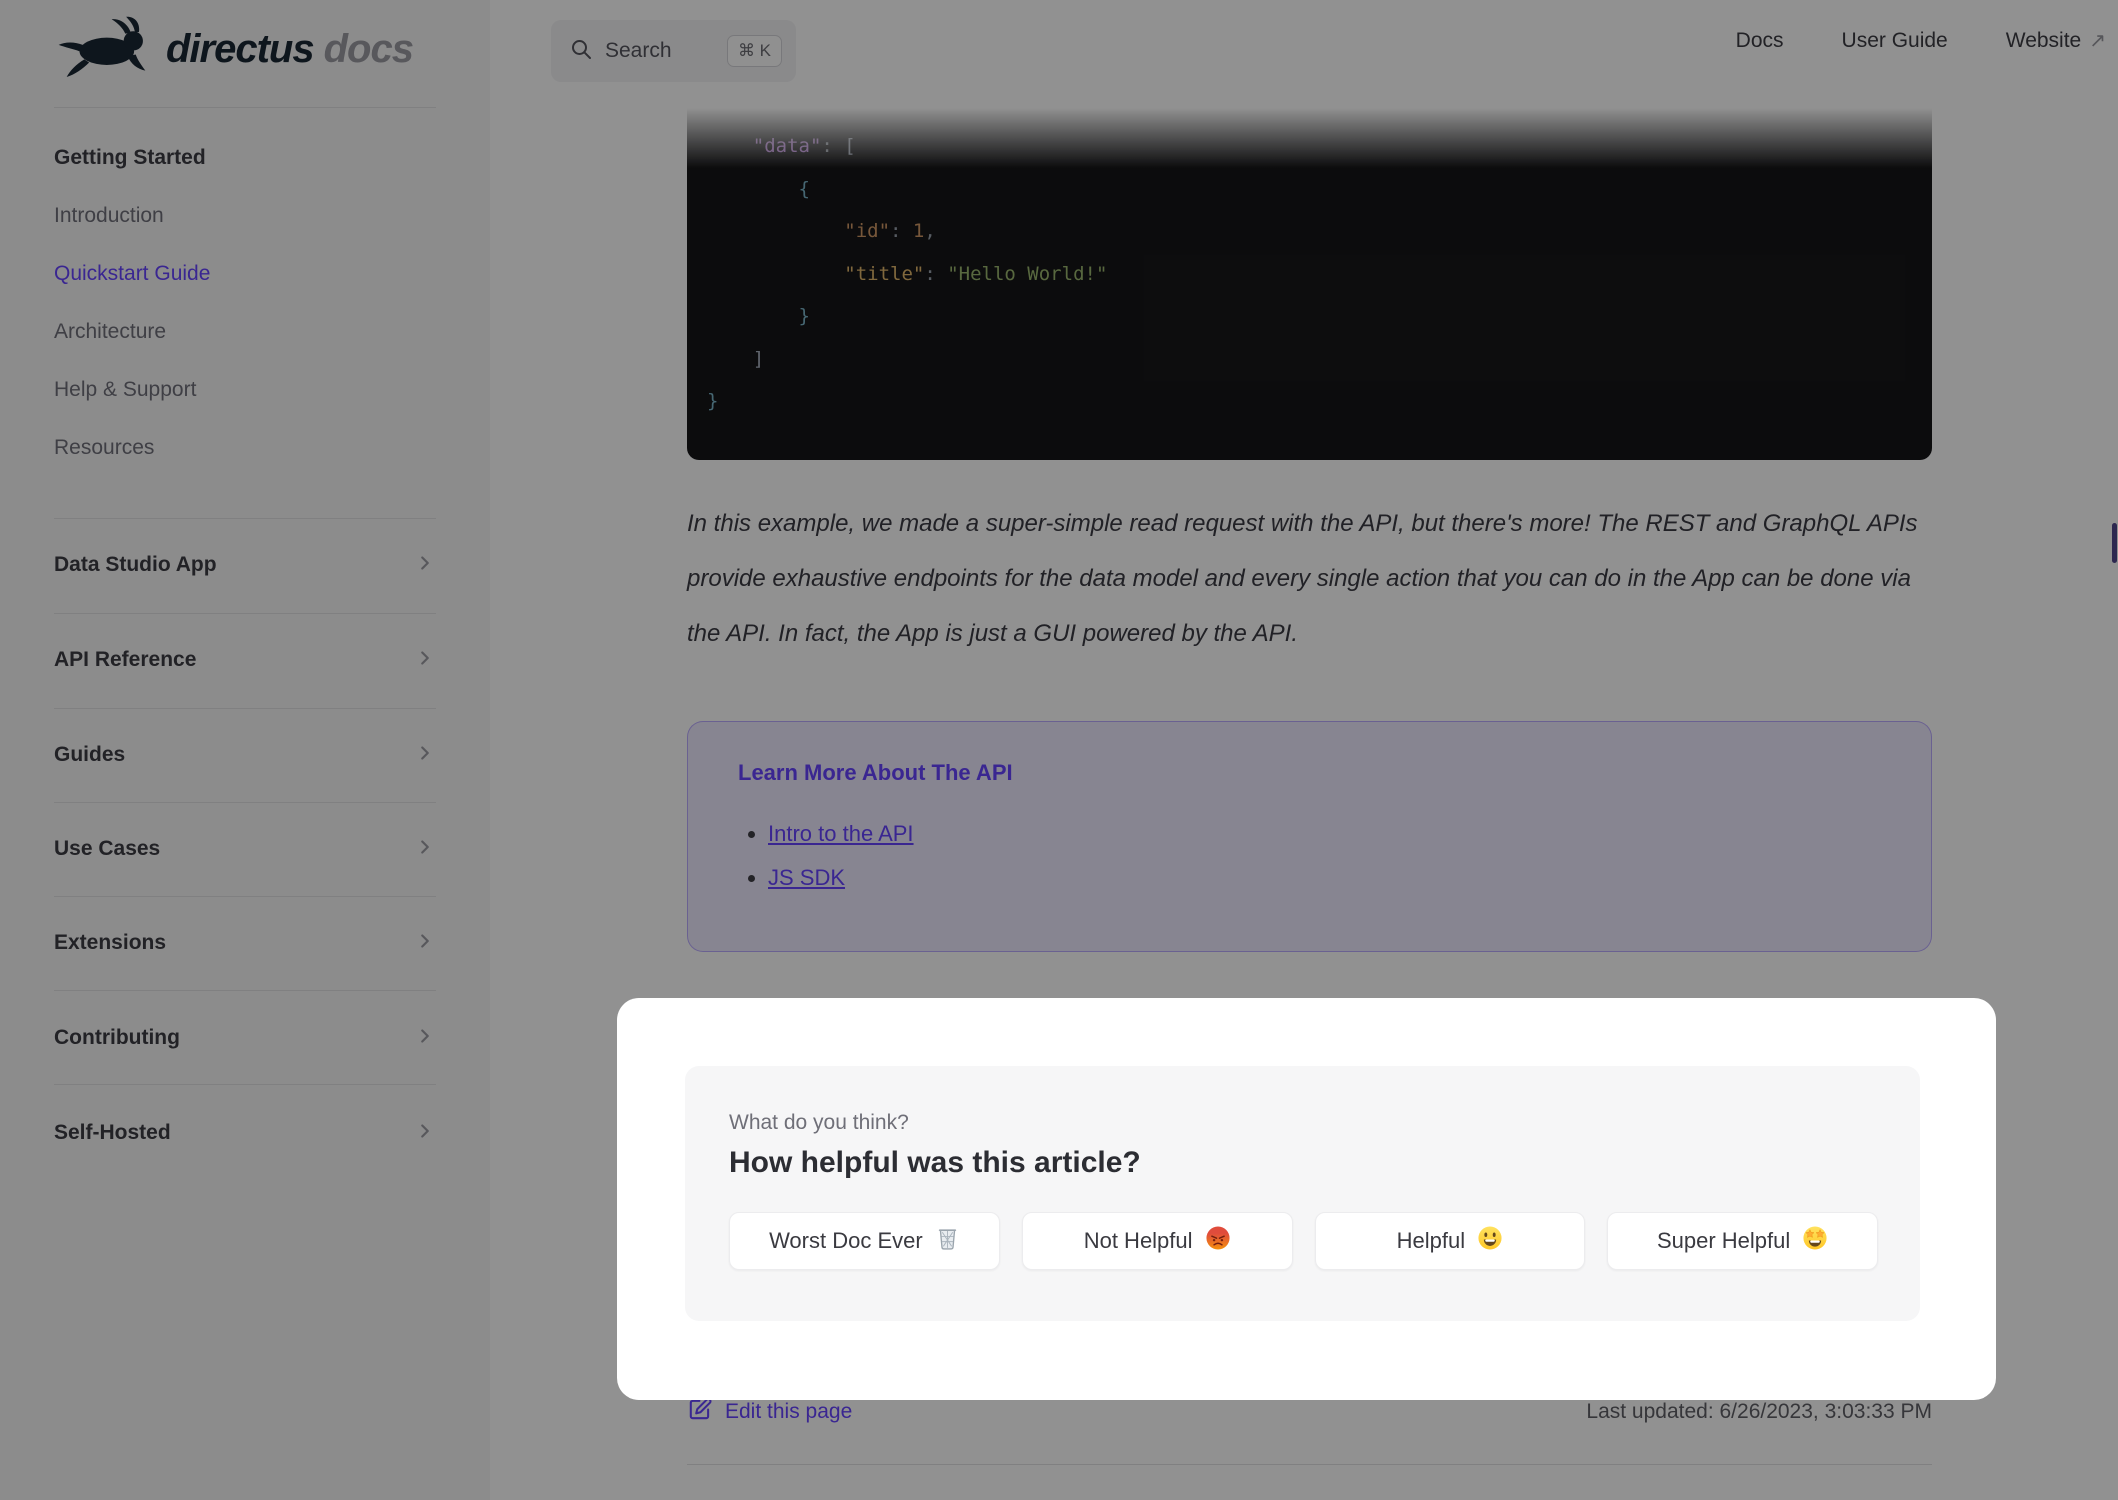 Image resolution: width=2118 pixels, height=1500 pixels. I want to click on trash-emoji-icon, so click(947, 1241).